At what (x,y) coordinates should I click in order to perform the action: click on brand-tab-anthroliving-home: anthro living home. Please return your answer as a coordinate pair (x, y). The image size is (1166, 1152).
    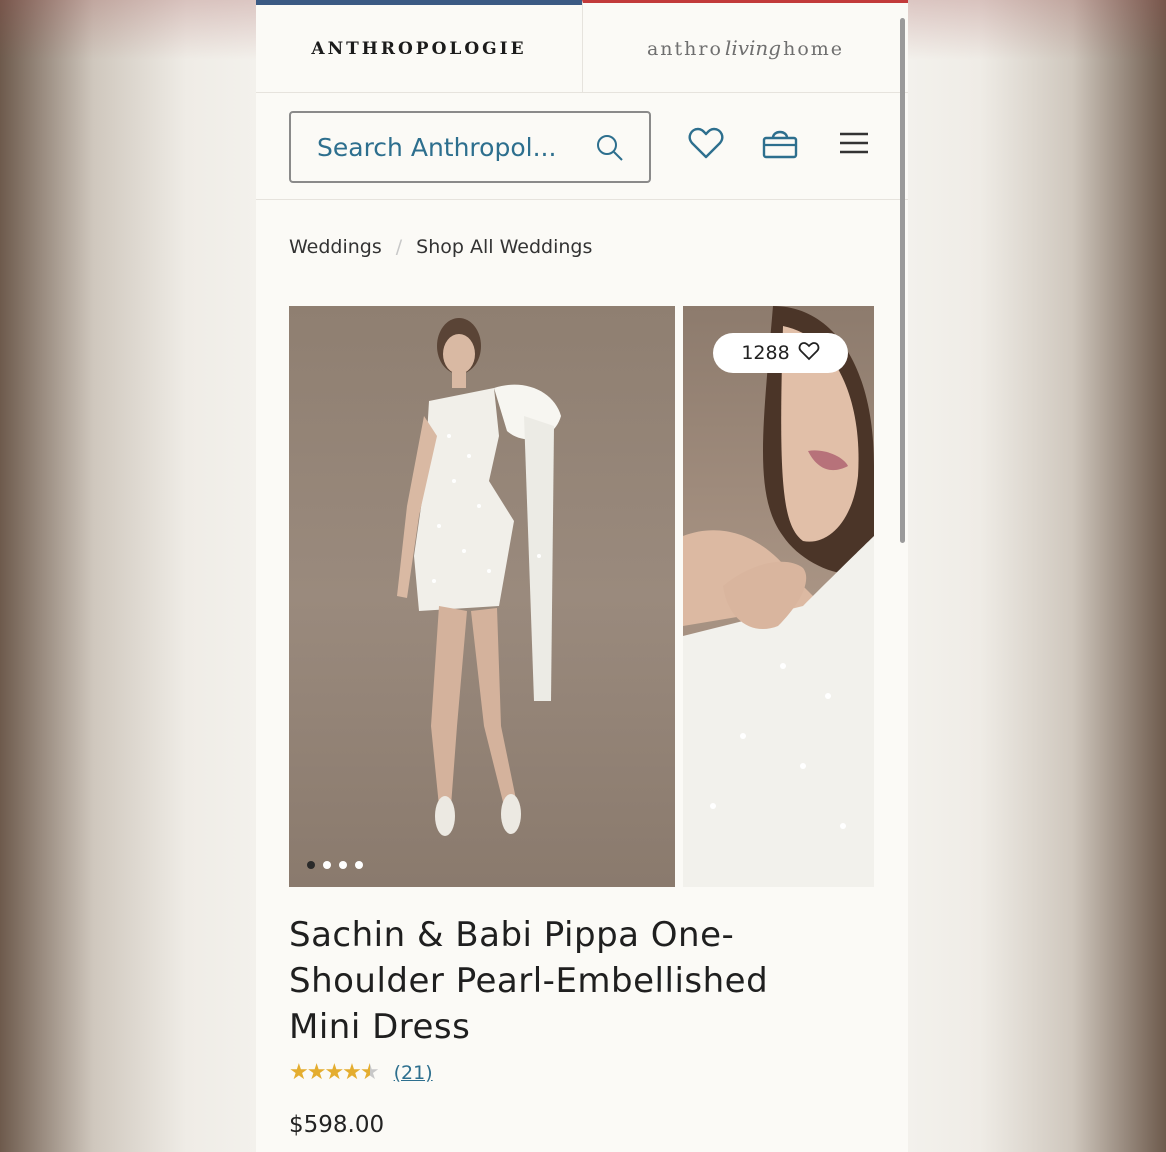
    Looking at the image, I should click on (745, 46).